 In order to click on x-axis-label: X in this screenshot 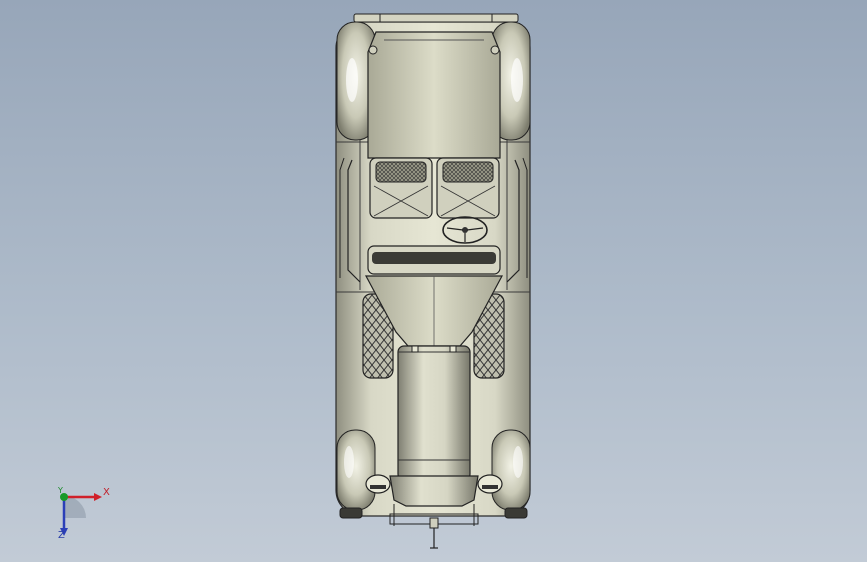, I will do `click(106, 492)`.